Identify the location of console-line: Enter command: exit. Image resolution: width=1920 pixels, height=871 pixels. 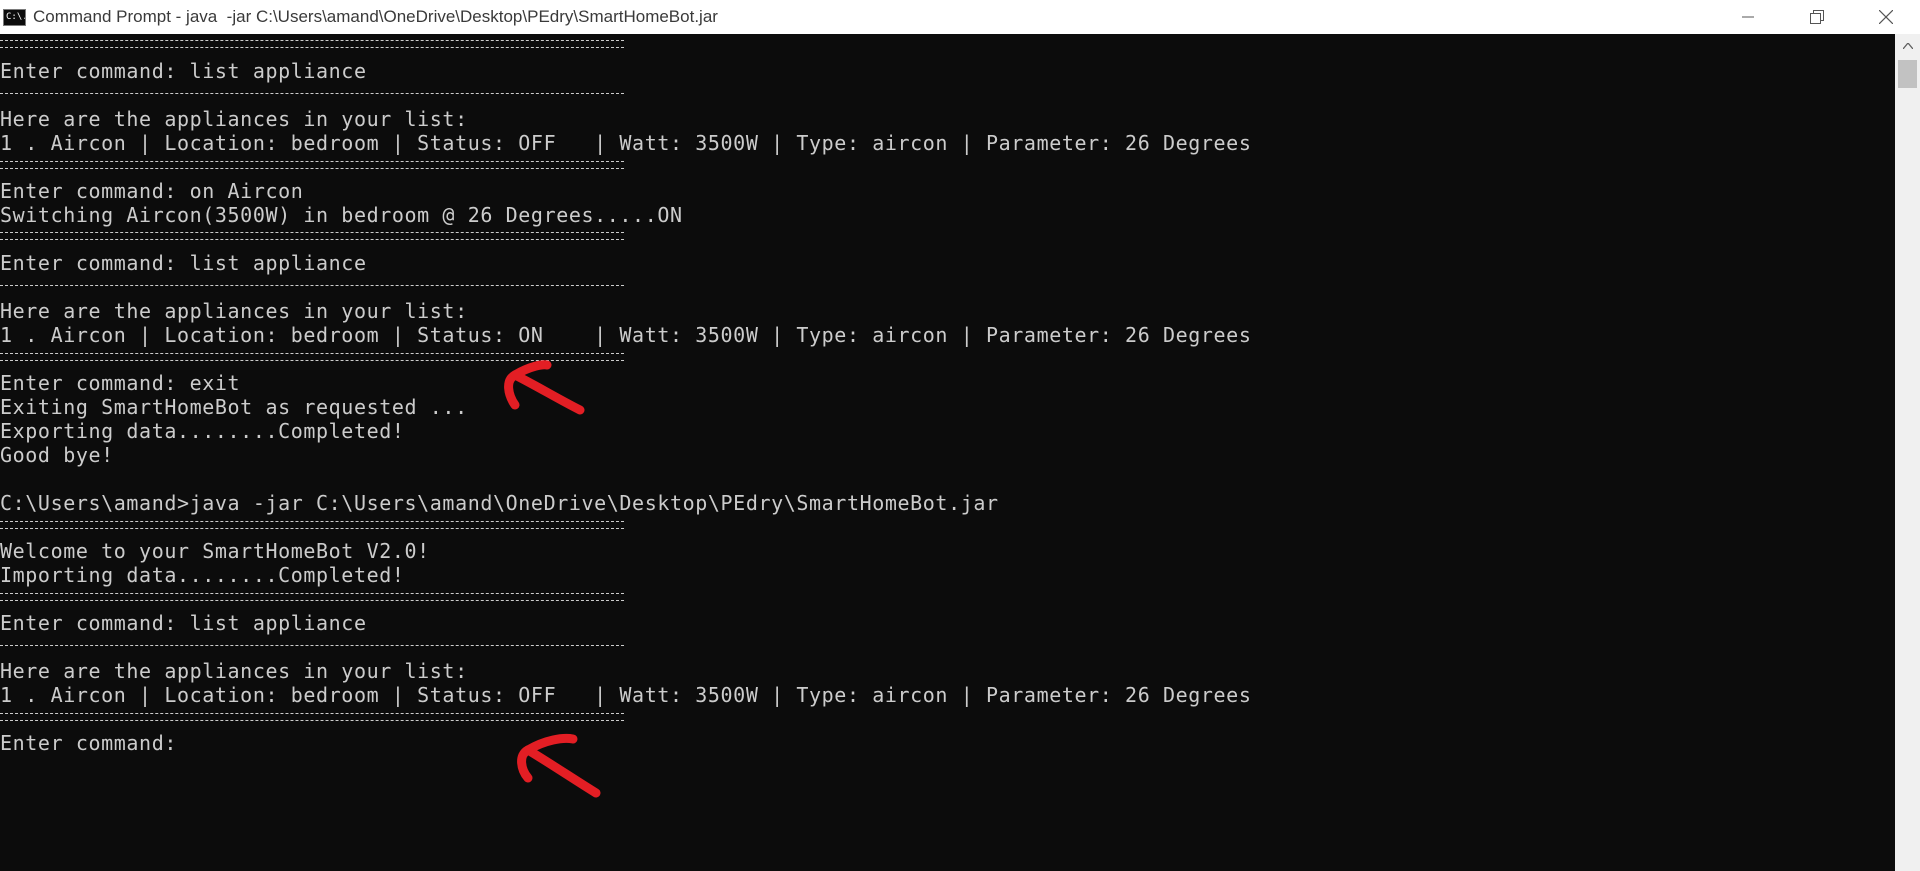
(120, 383).